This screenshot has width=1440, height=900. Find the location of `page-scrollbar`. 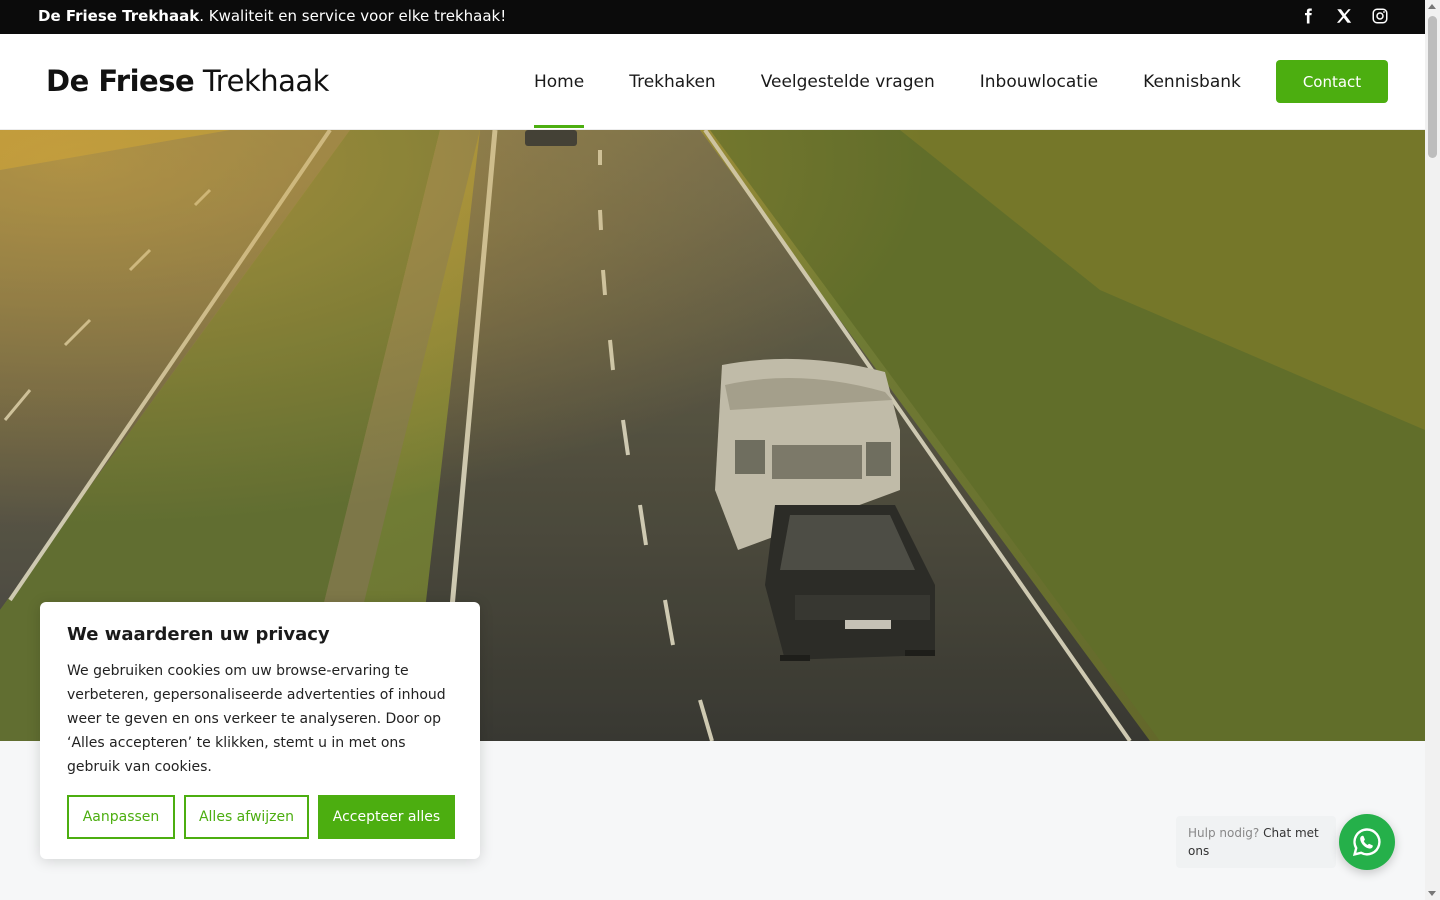

page-scrollbar is located at coordinates (1432, 450).